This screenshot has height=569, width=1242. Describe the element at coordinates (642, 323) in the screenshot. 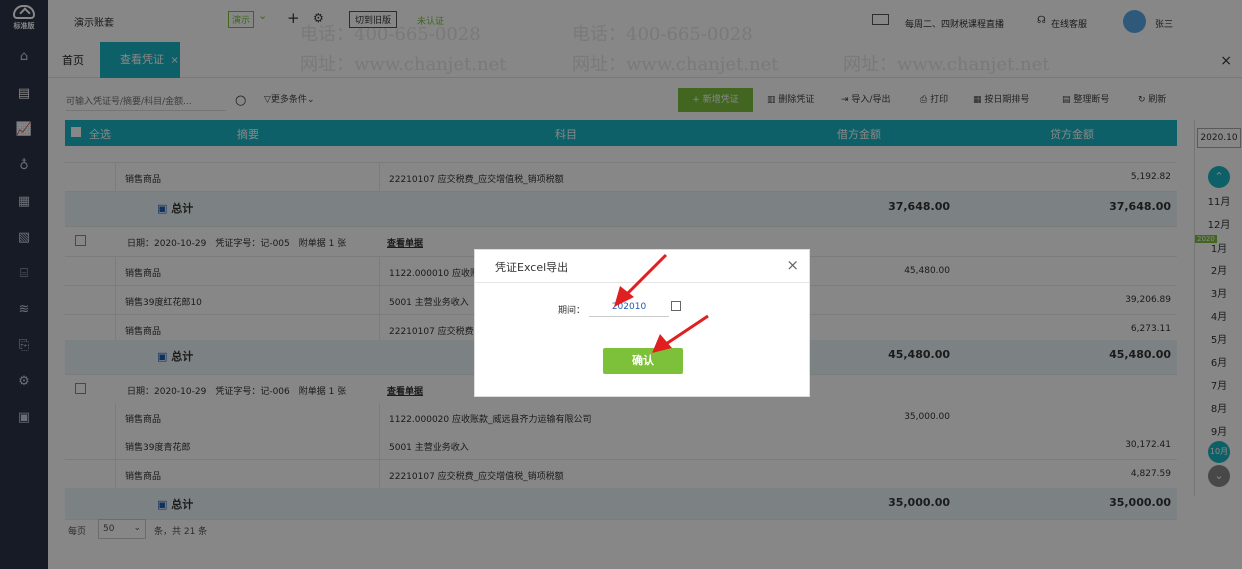

I see `export-dialog: 凭证Excel导出 × 期间： . 确认` at that location.